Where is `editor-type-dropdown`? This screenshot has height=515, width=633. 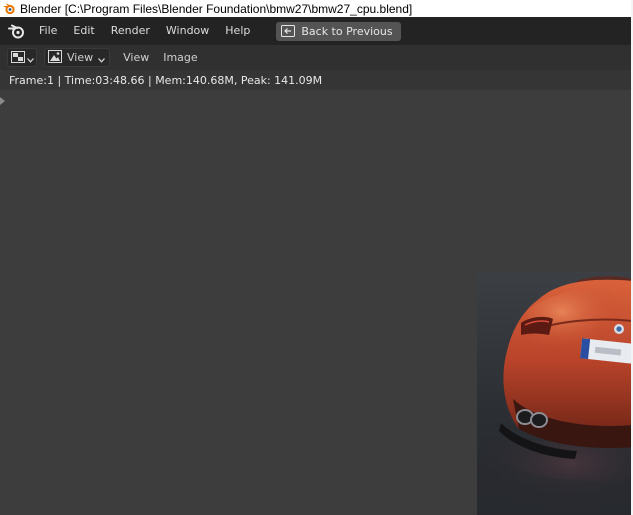
editor-type-dropdown is located at coordinates (22, 57).